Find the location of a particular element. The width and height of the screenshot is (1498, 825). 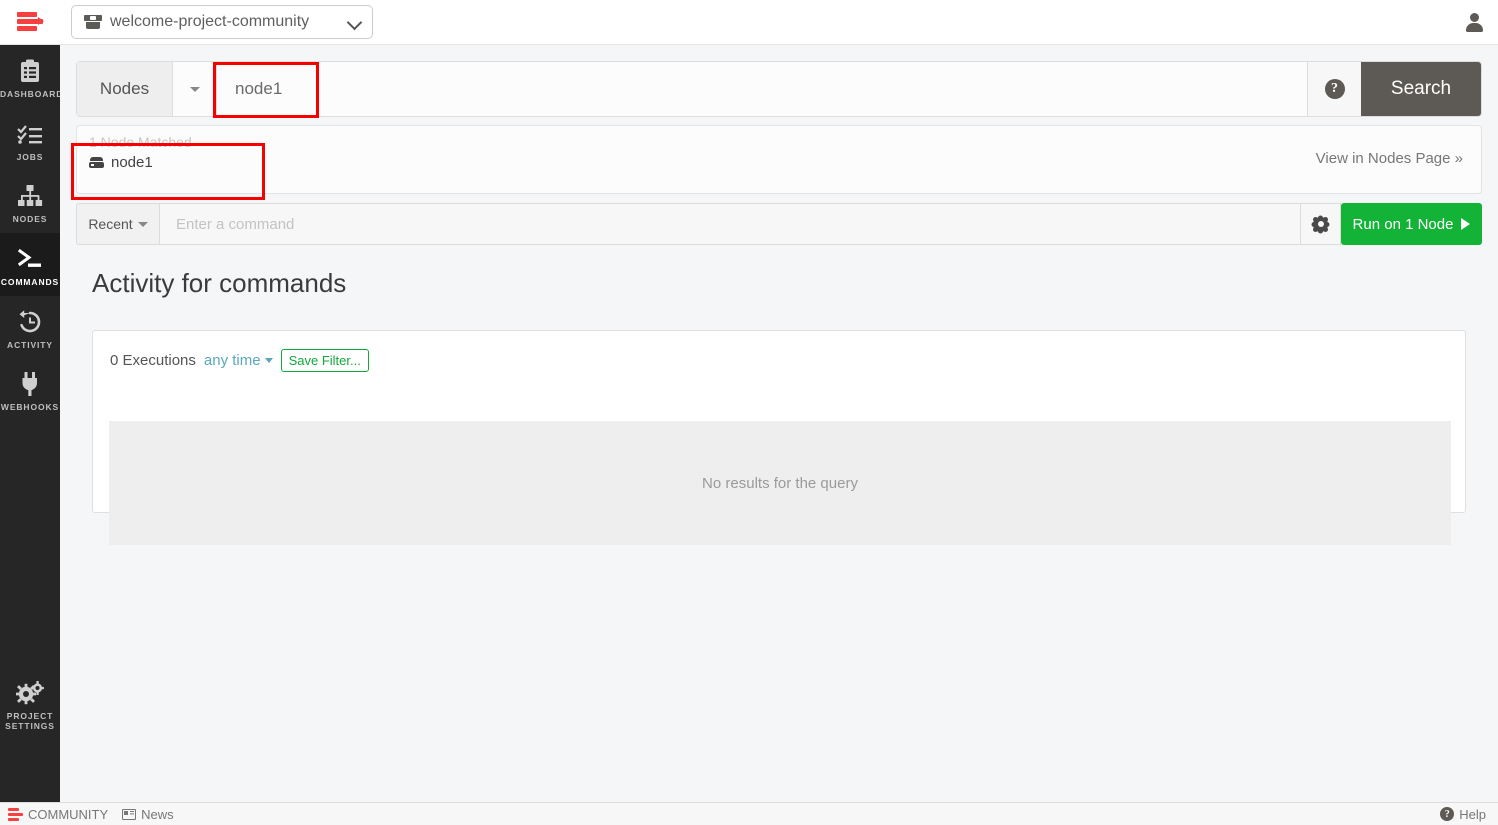

sidebar-item-webhooks: WEBHOOKS is located at coordinates (30, 389).